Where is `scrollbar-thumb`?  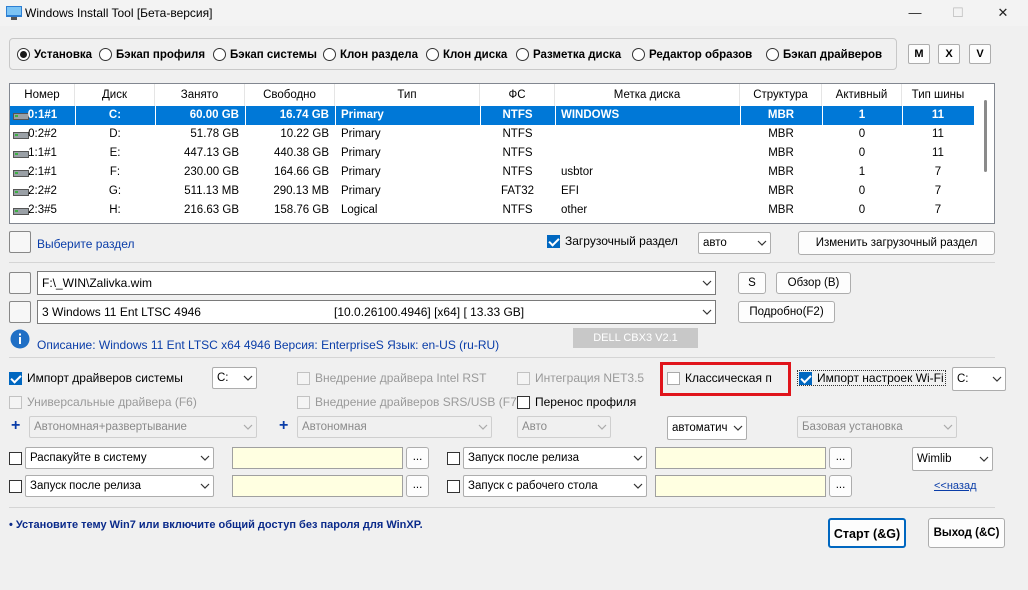
scrollbar-thumb is located at coordinates (985, 136).